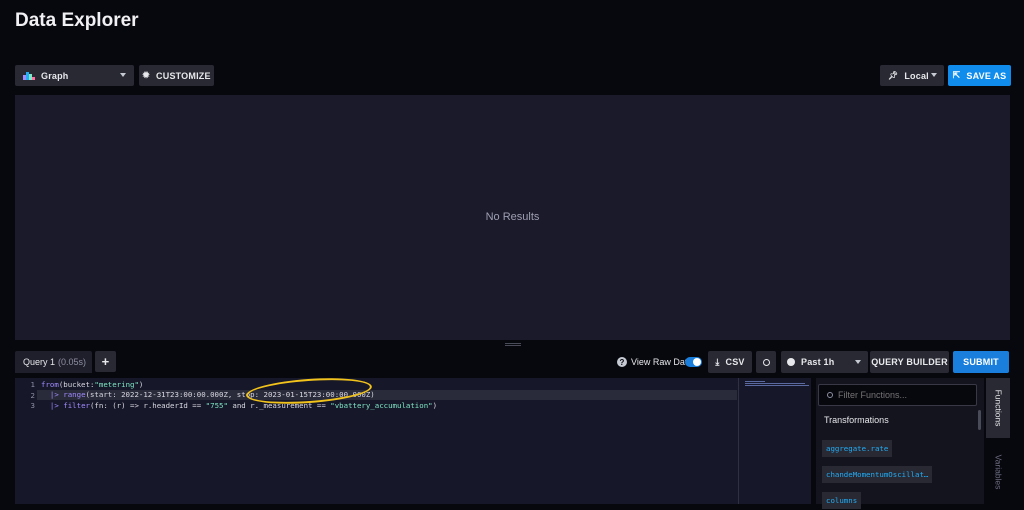  What do you see at coordinates (981, 362) in the screenshot?
I see `submit-button: SUBMIT` at bounding box center [981, 362].